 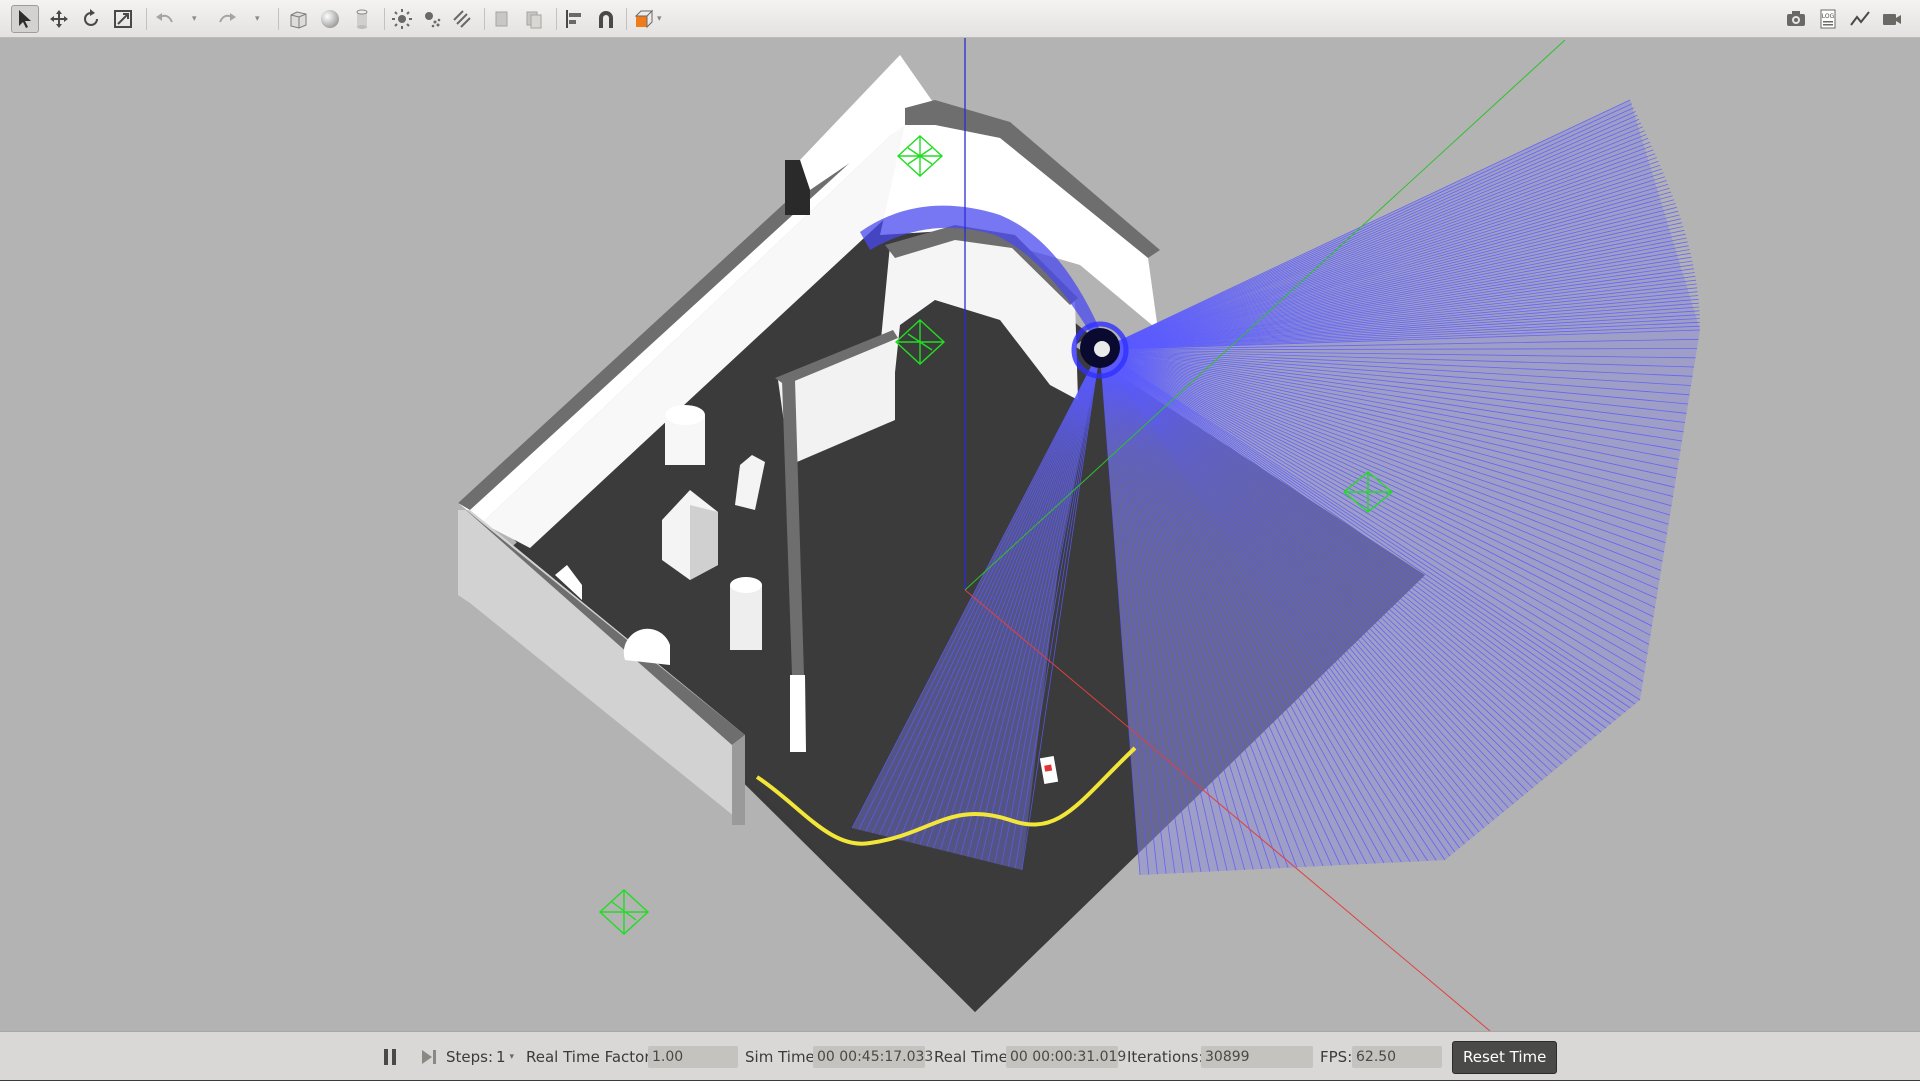 I want to click on select-mode-button, so click(x=25, y=19).